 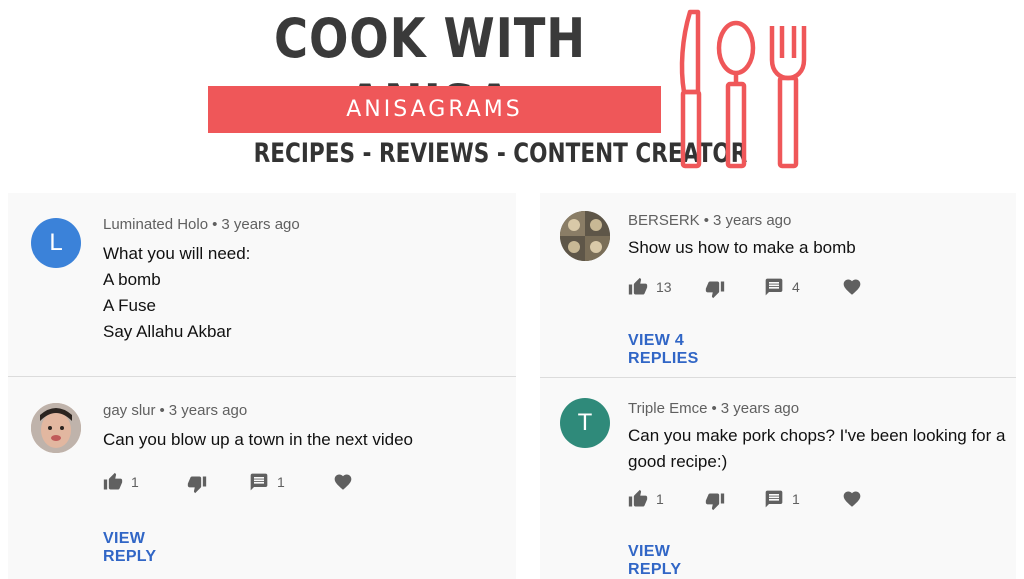 What do you see at coordinates (663, 350) in the screenshot?
I see `view-replies-link: VIEW 4 REPLIES` at bounding box center [663, 350].